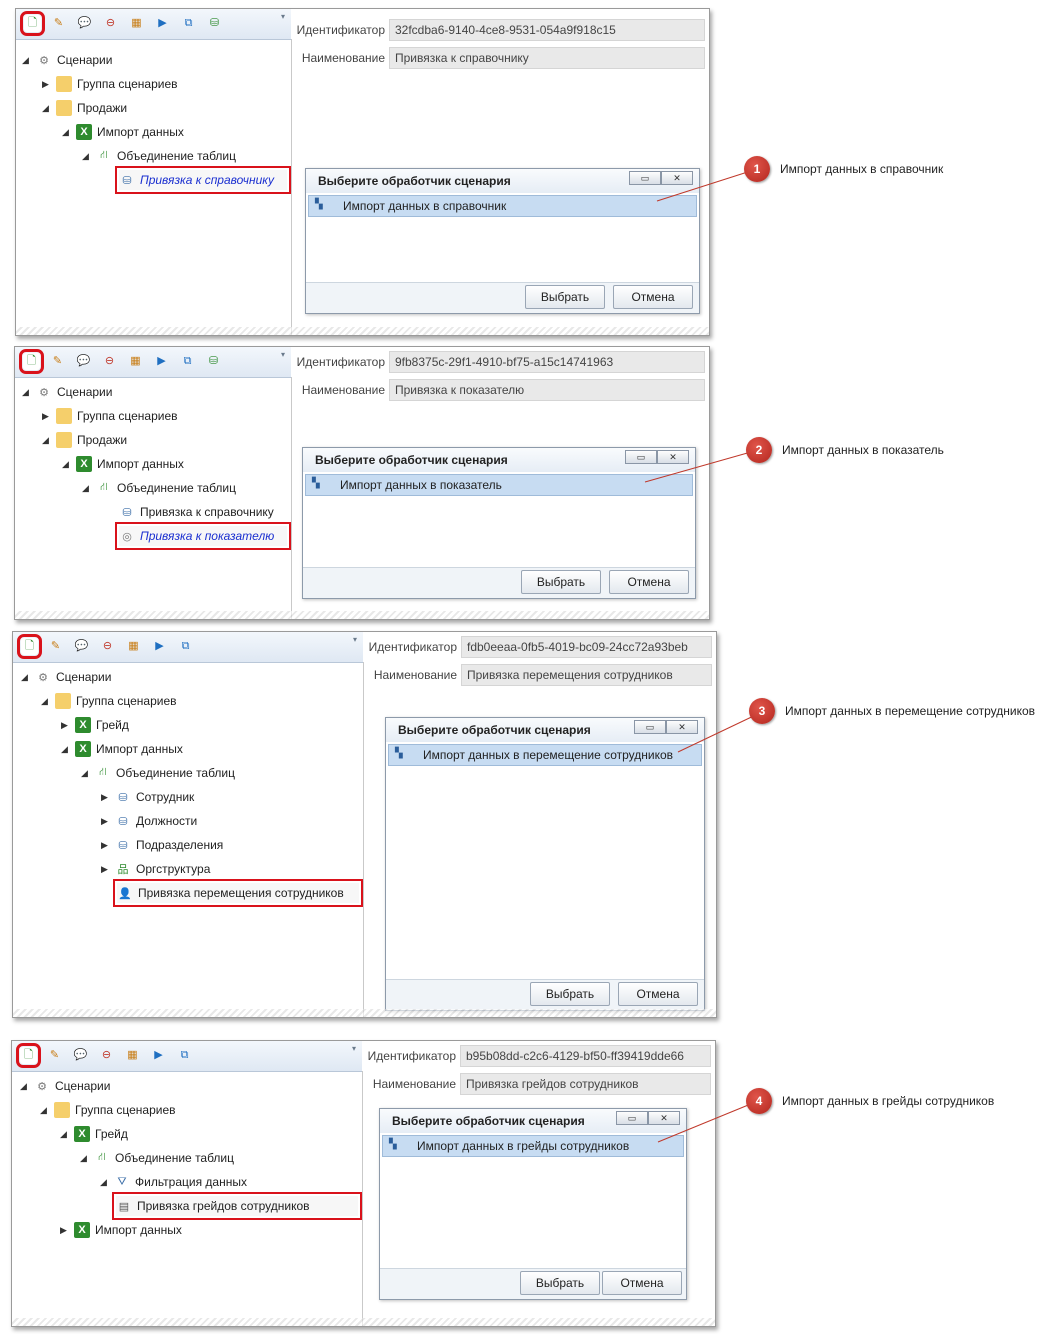 This screenshot has height=1334, width=1056. What do you see at coordinates (762, 711) in the screenshot?
I see `callout-badge: 3` at bounding box center [762, 711].